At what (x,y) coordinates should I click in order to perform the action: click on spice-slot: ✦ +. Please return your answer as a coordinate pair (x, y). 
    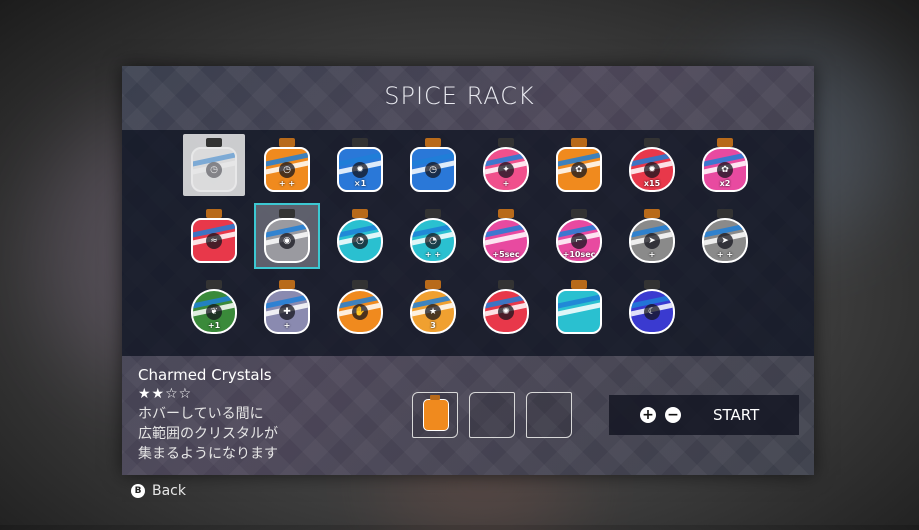
    Looking at the image, I should click on (506, 165).